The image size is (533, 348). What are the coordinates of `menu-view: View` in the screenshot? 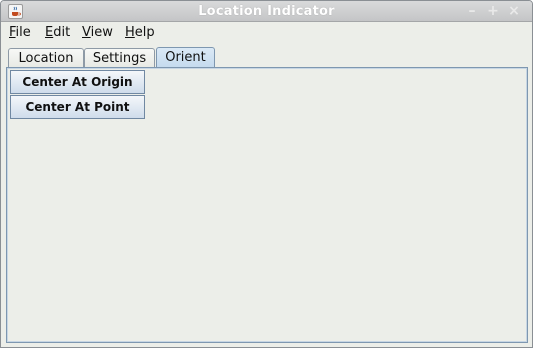 It's located at (97, 32).